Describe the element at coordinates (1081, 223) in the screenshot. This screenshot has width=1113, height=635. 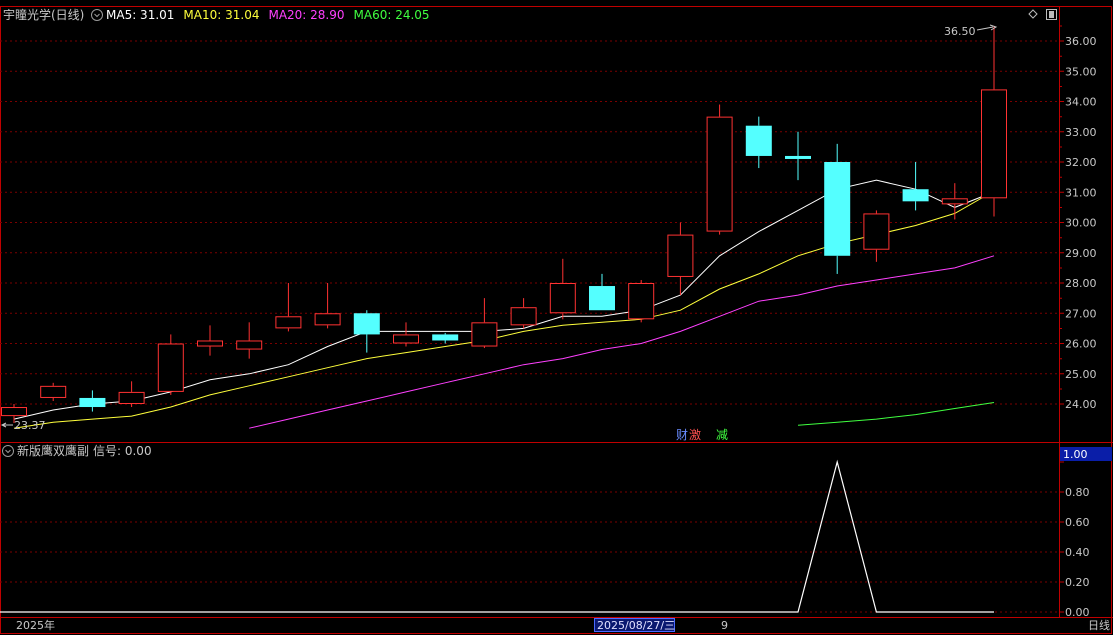
I see `price-tick-label: 30.00` at that location.